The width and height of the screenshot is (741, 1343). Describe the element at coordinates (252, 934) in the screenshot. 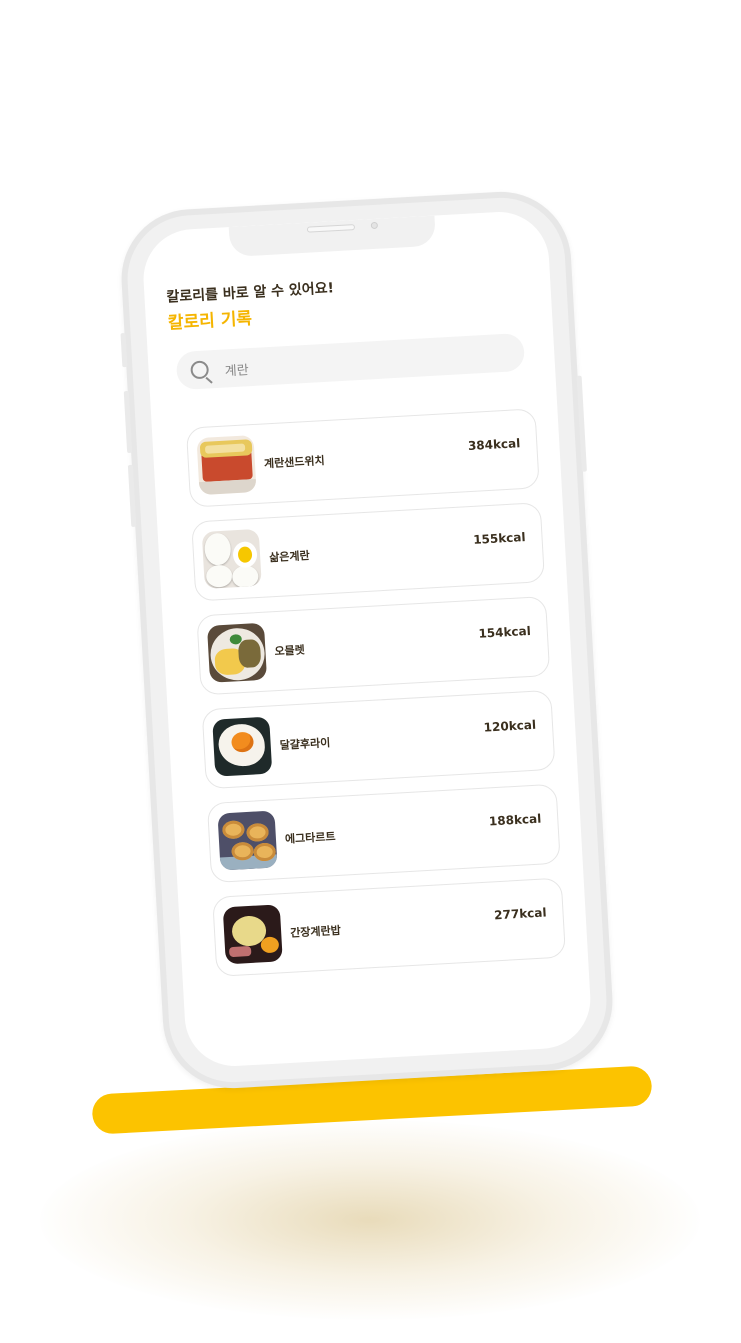

I see `soy-egg-rice-thumbnail` at that location.